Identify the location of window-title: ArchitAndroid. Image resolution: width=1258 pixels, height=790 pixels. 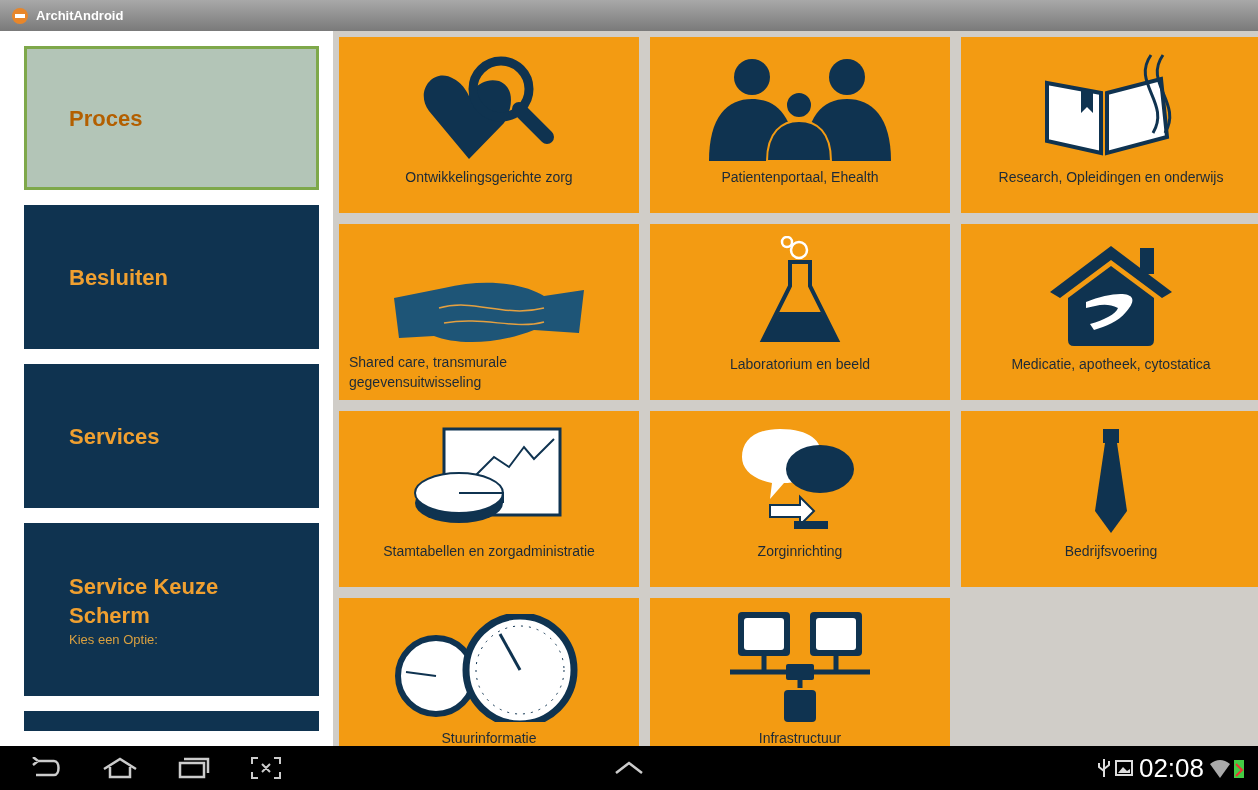
(80, 15).